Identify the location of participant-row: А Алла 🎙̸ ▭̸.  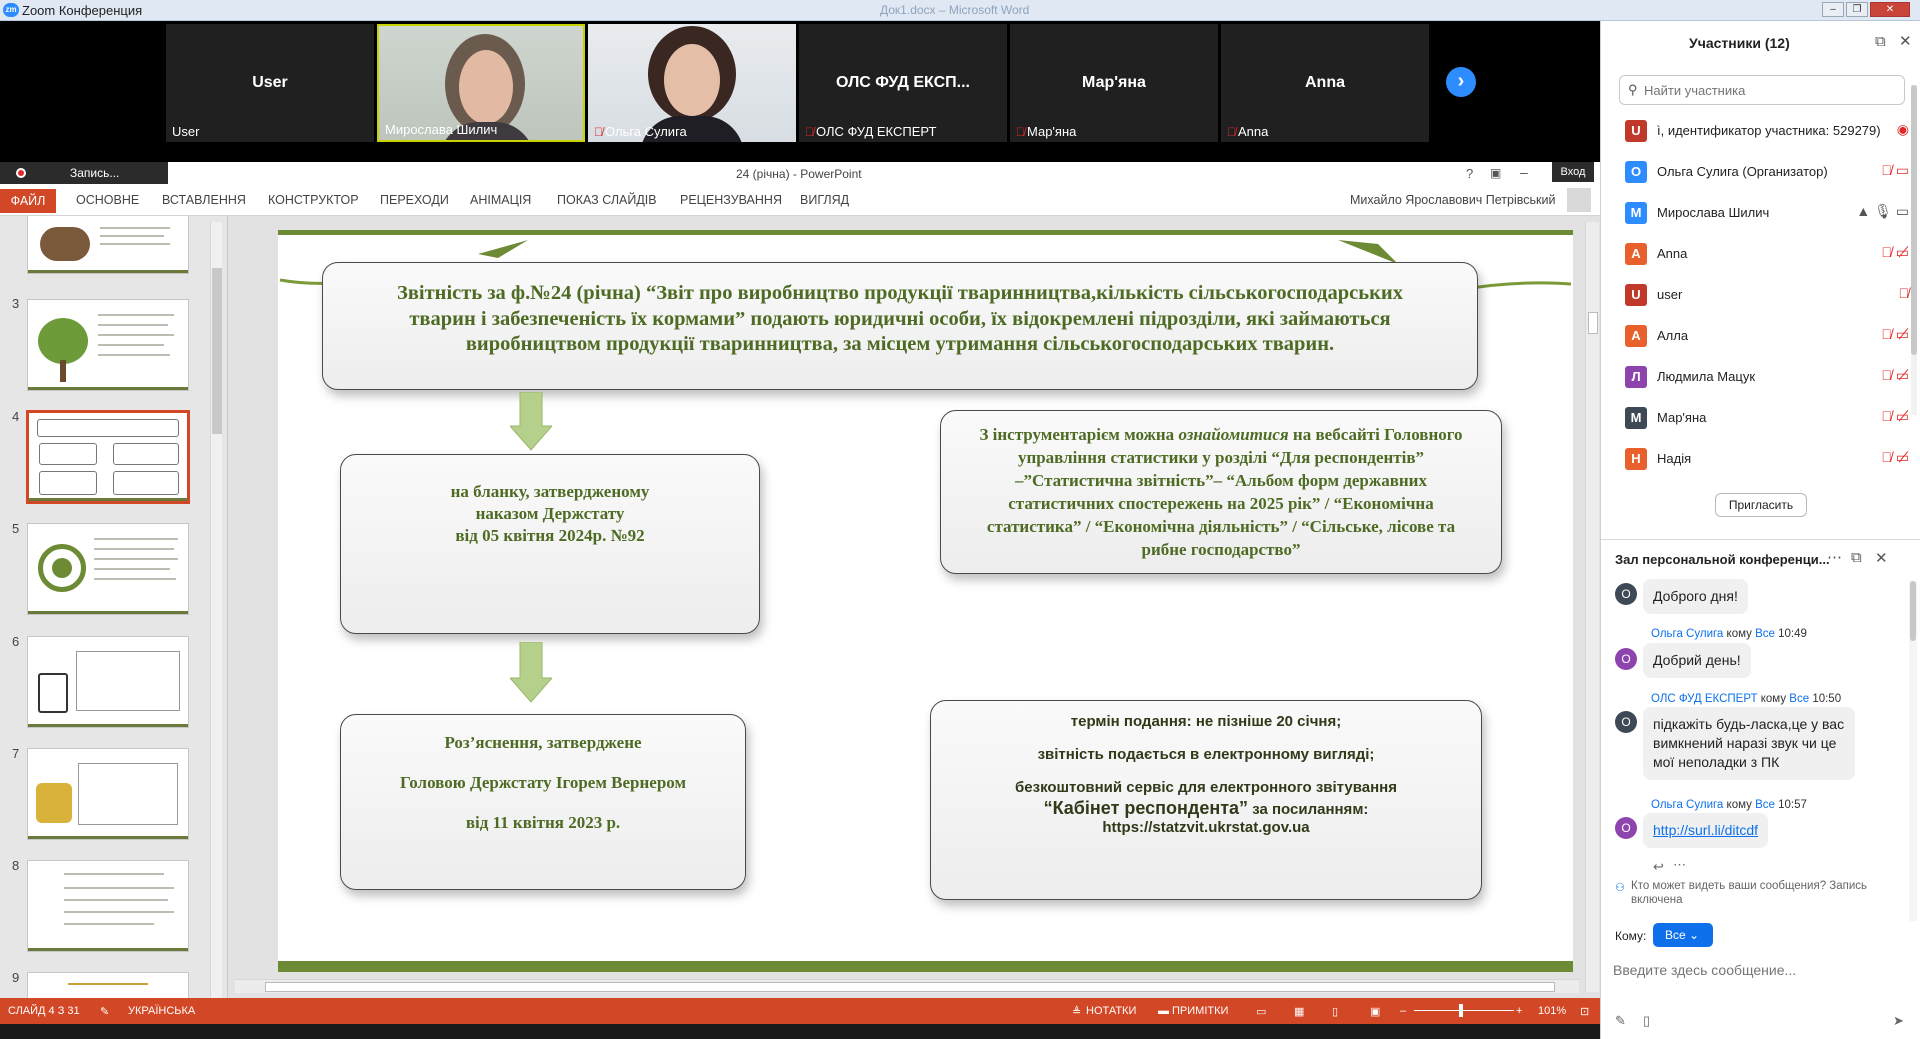
(1769, 335).